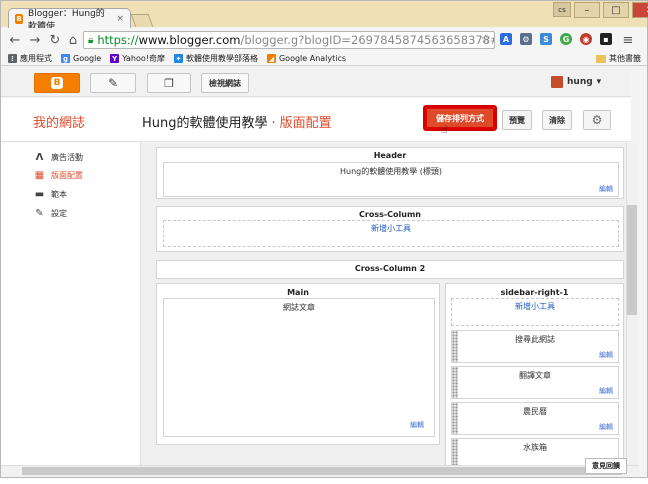 The image size is (648, 484). What do you see at coordinates (606, 39) in the screenshot?
I see `dark-ext-icon: ▪` at bounding box center [606, 39].